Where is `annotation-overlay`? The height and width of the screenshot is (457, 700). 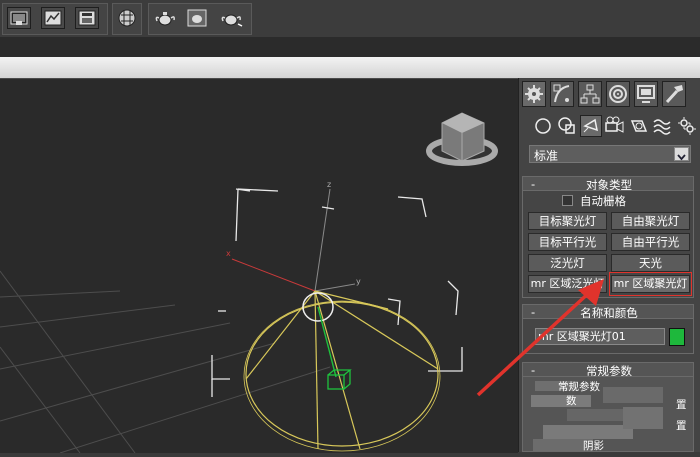
annotation-overlay is located at coordinates (540, 338).